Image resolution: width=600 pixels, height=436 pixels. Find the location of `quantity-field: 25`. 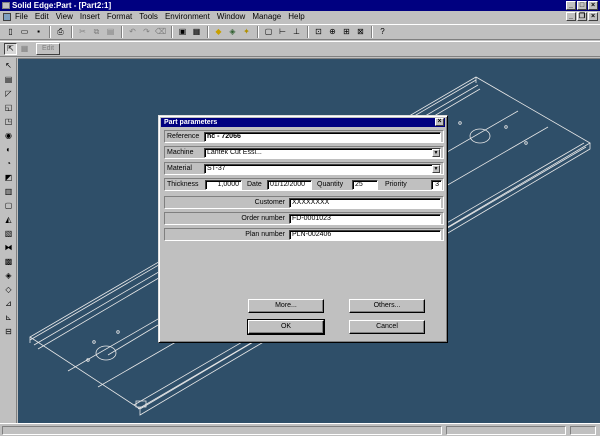

quantity-field: 25 is located at coordinates (365, 185).